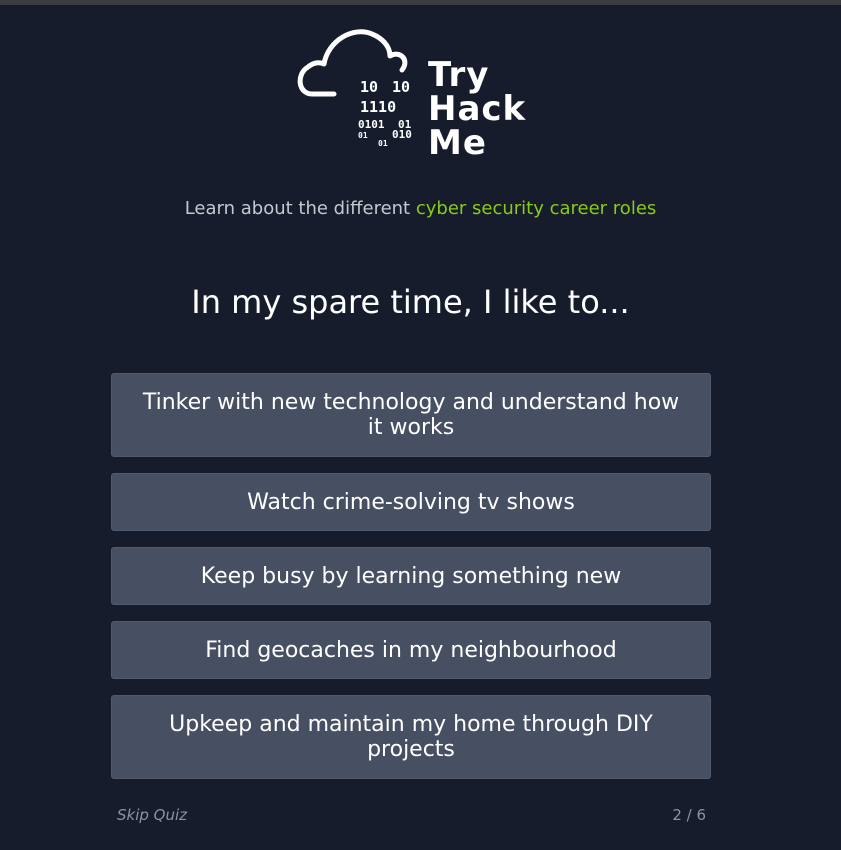 The width and height of the screenshot is (841, 850). Describe the element at coordinates (689, 815) in the screenshot. I see `quiz-progress: 2 / 6` at that location.